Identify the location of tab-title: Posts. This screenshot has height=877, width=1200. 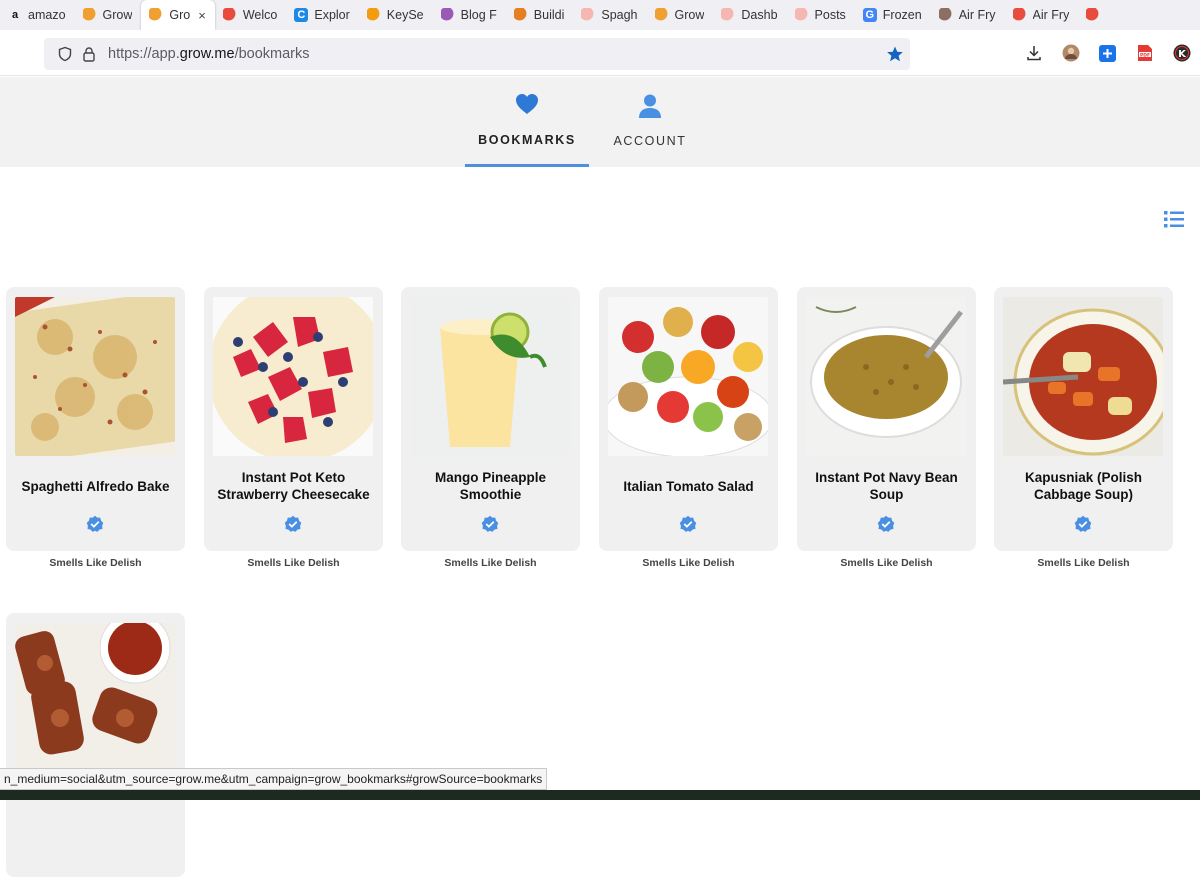
(830, 15).